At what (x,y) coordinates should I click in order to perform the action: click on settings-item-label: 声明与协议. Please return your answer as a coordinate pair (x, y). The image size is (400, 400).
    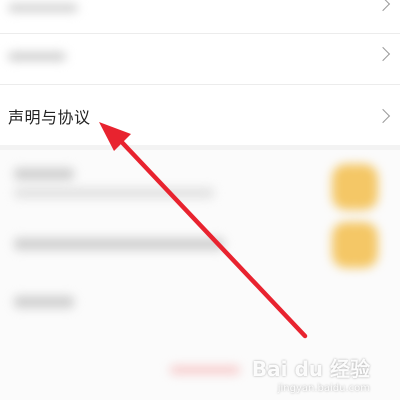
    Looking at the image, I should click on (49, 117).